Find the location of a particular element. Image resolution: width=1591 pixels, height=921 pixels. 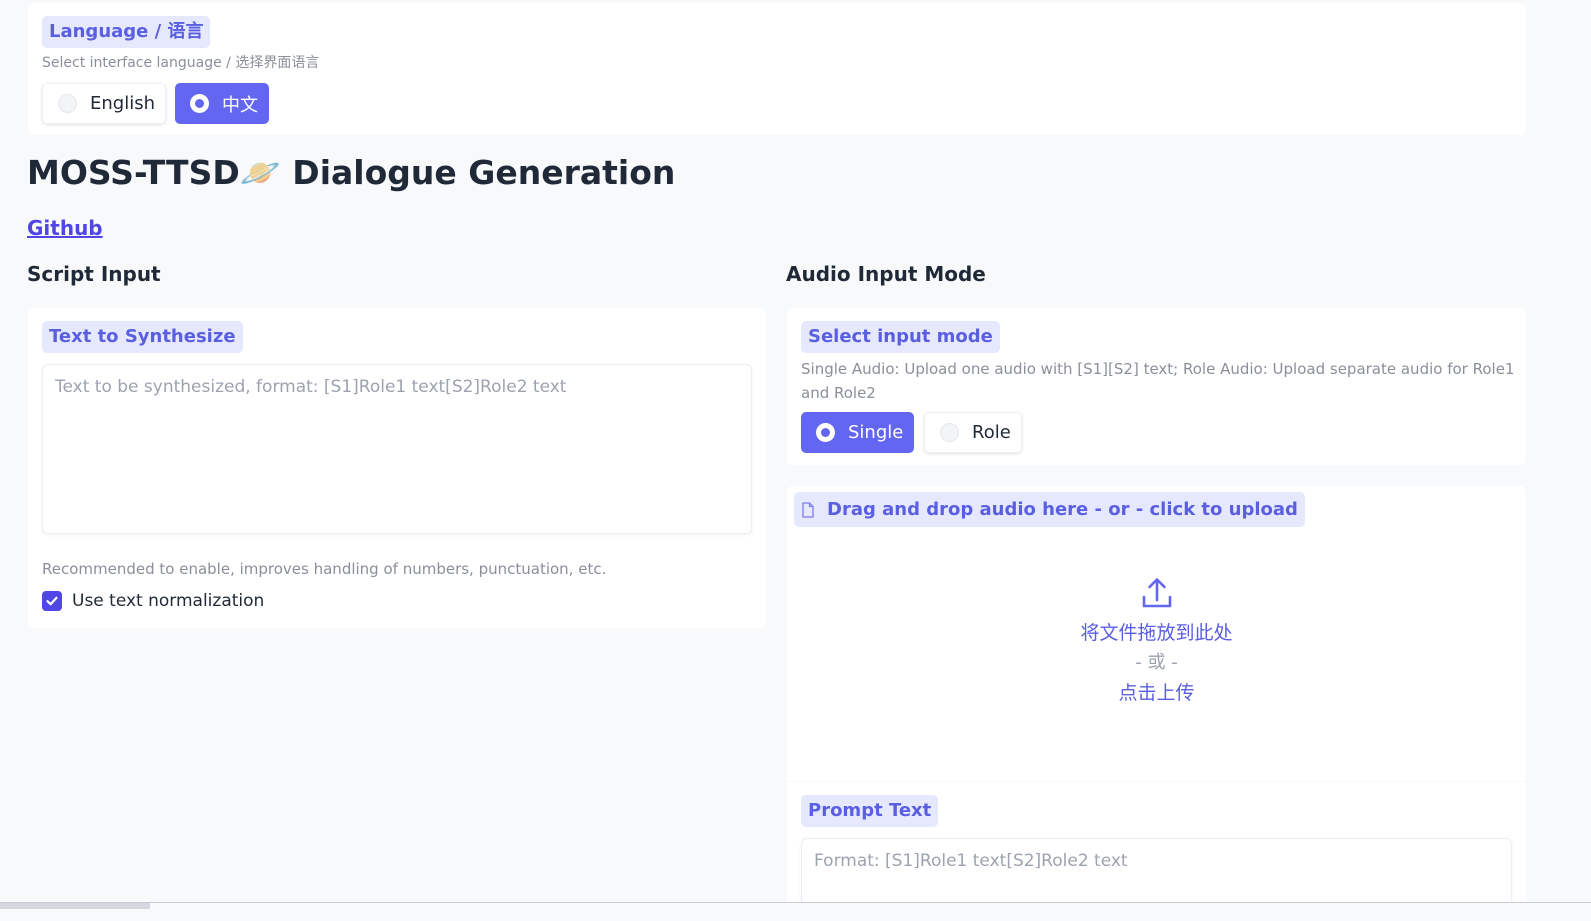

normalization-label: Use text normalization is located at coordinates (168, 601).